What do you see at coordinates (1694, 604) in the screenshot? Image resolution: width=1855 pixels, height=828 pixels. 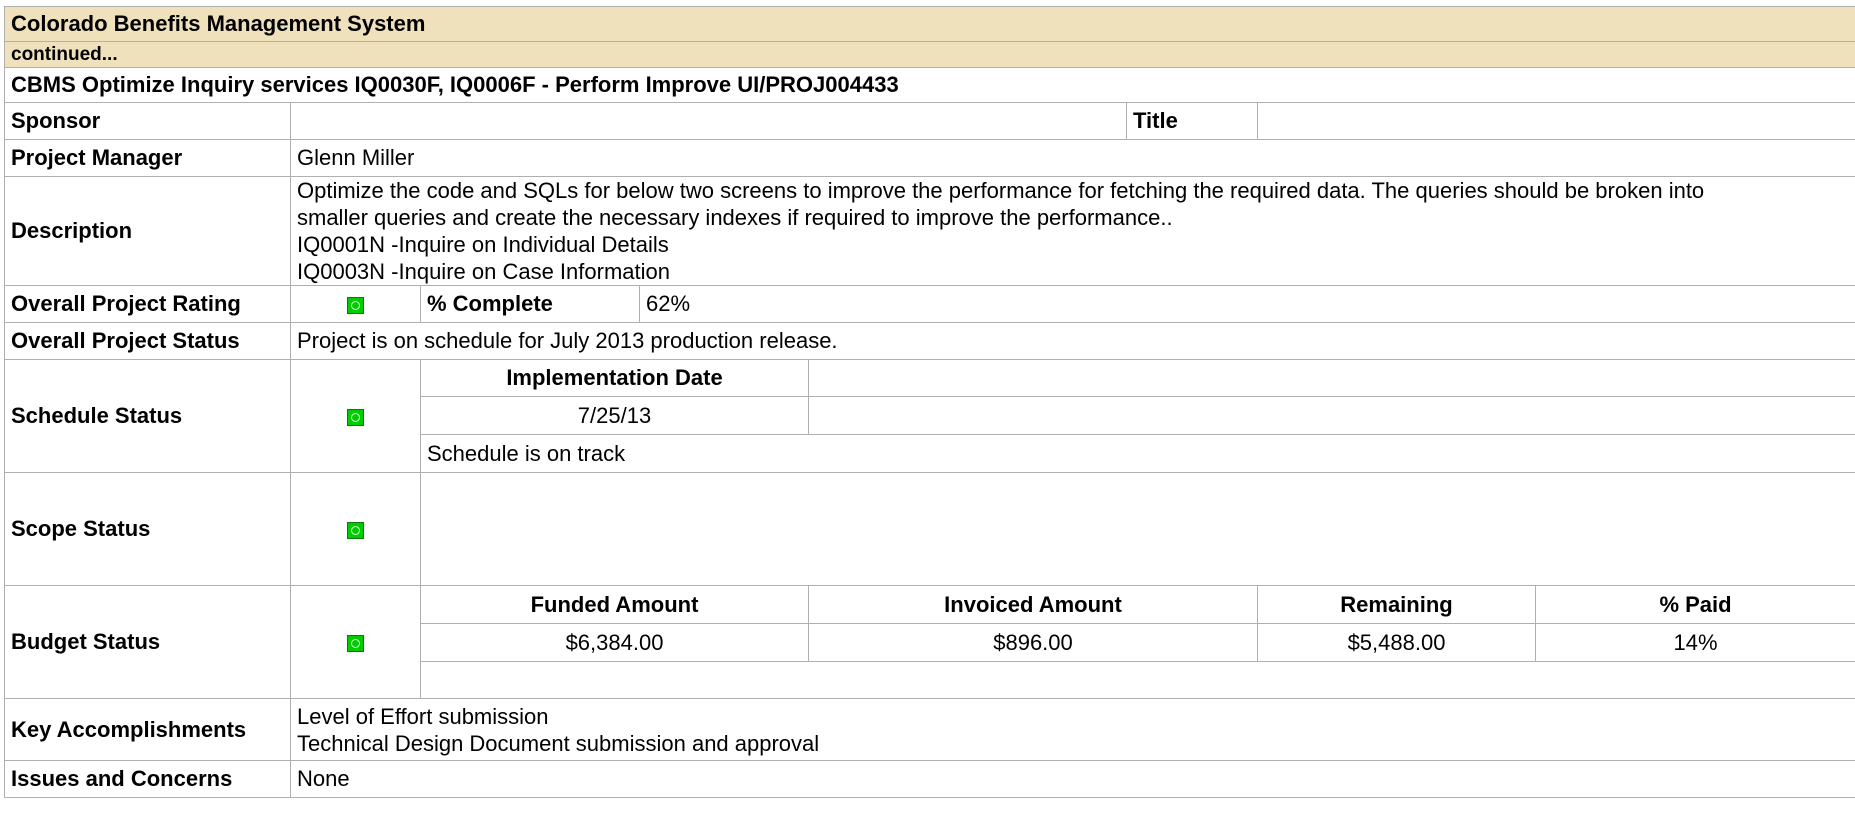 I see `percent-paid-header: % Paid` at bounding box center [1694, 604].